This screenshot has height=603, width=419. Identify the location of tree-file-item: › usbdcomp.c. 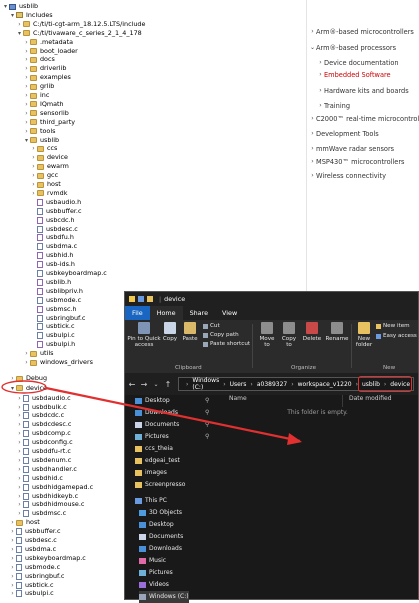
(43, 433).